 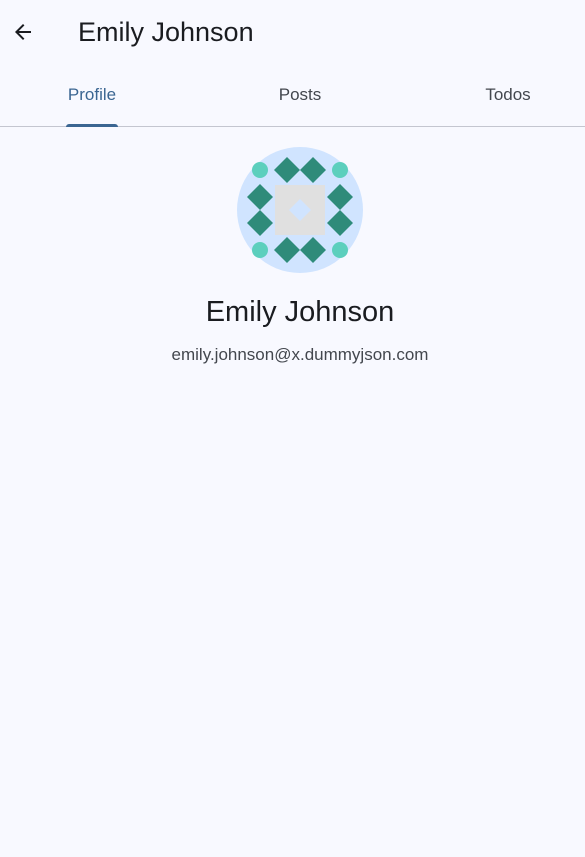 I want to click on profile-email: emily.johnson@x.dummyjson.com, so click(x=300, y=354).